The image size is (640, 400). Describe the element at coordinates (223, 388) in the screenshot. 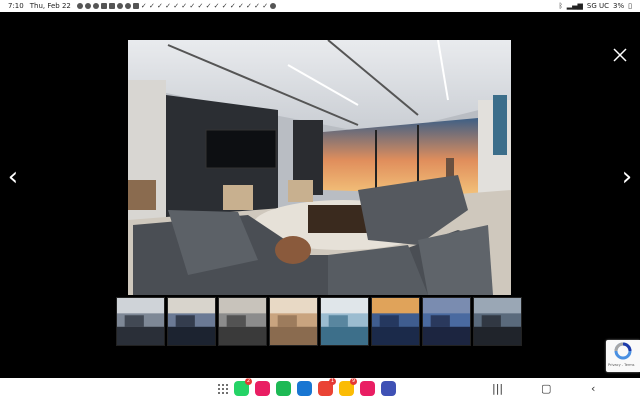

I see `app-drawer-button` at that location.